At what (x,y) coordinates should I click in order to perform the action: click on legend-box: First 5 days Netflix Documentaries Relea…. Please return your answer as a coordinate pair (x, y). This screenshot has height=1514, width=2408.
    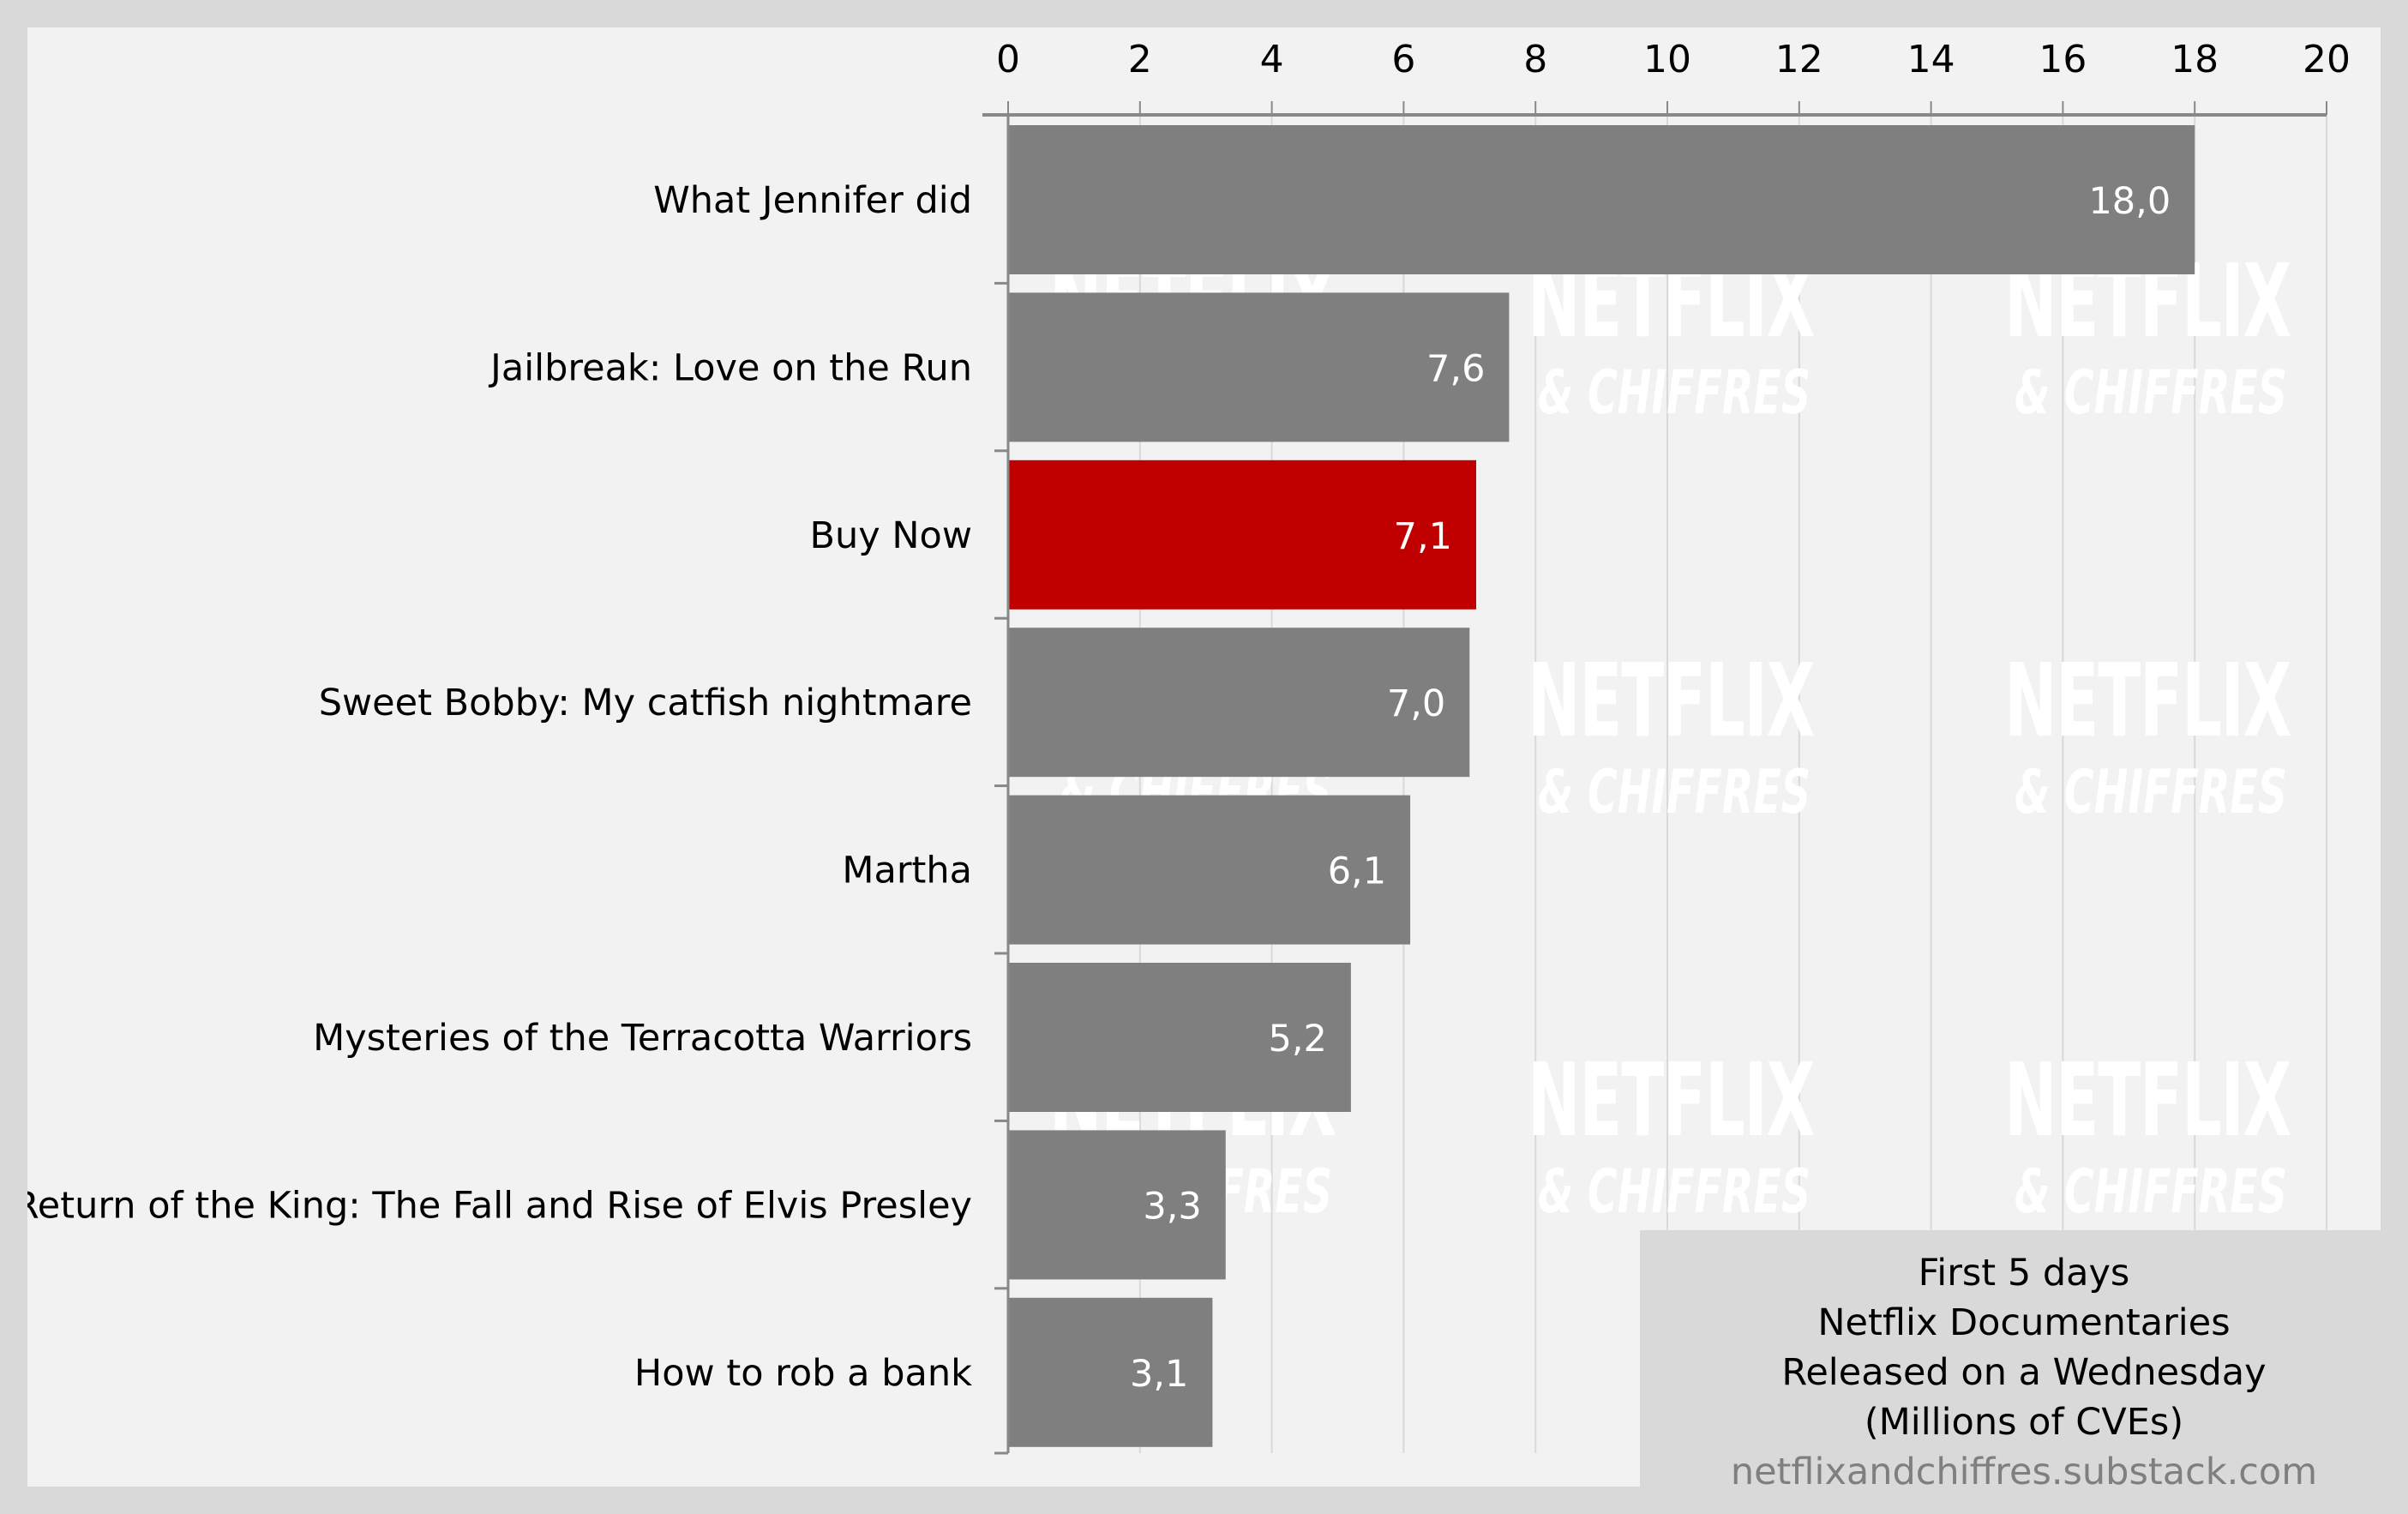
    Looking at the image, I should click on (2024, 1372).